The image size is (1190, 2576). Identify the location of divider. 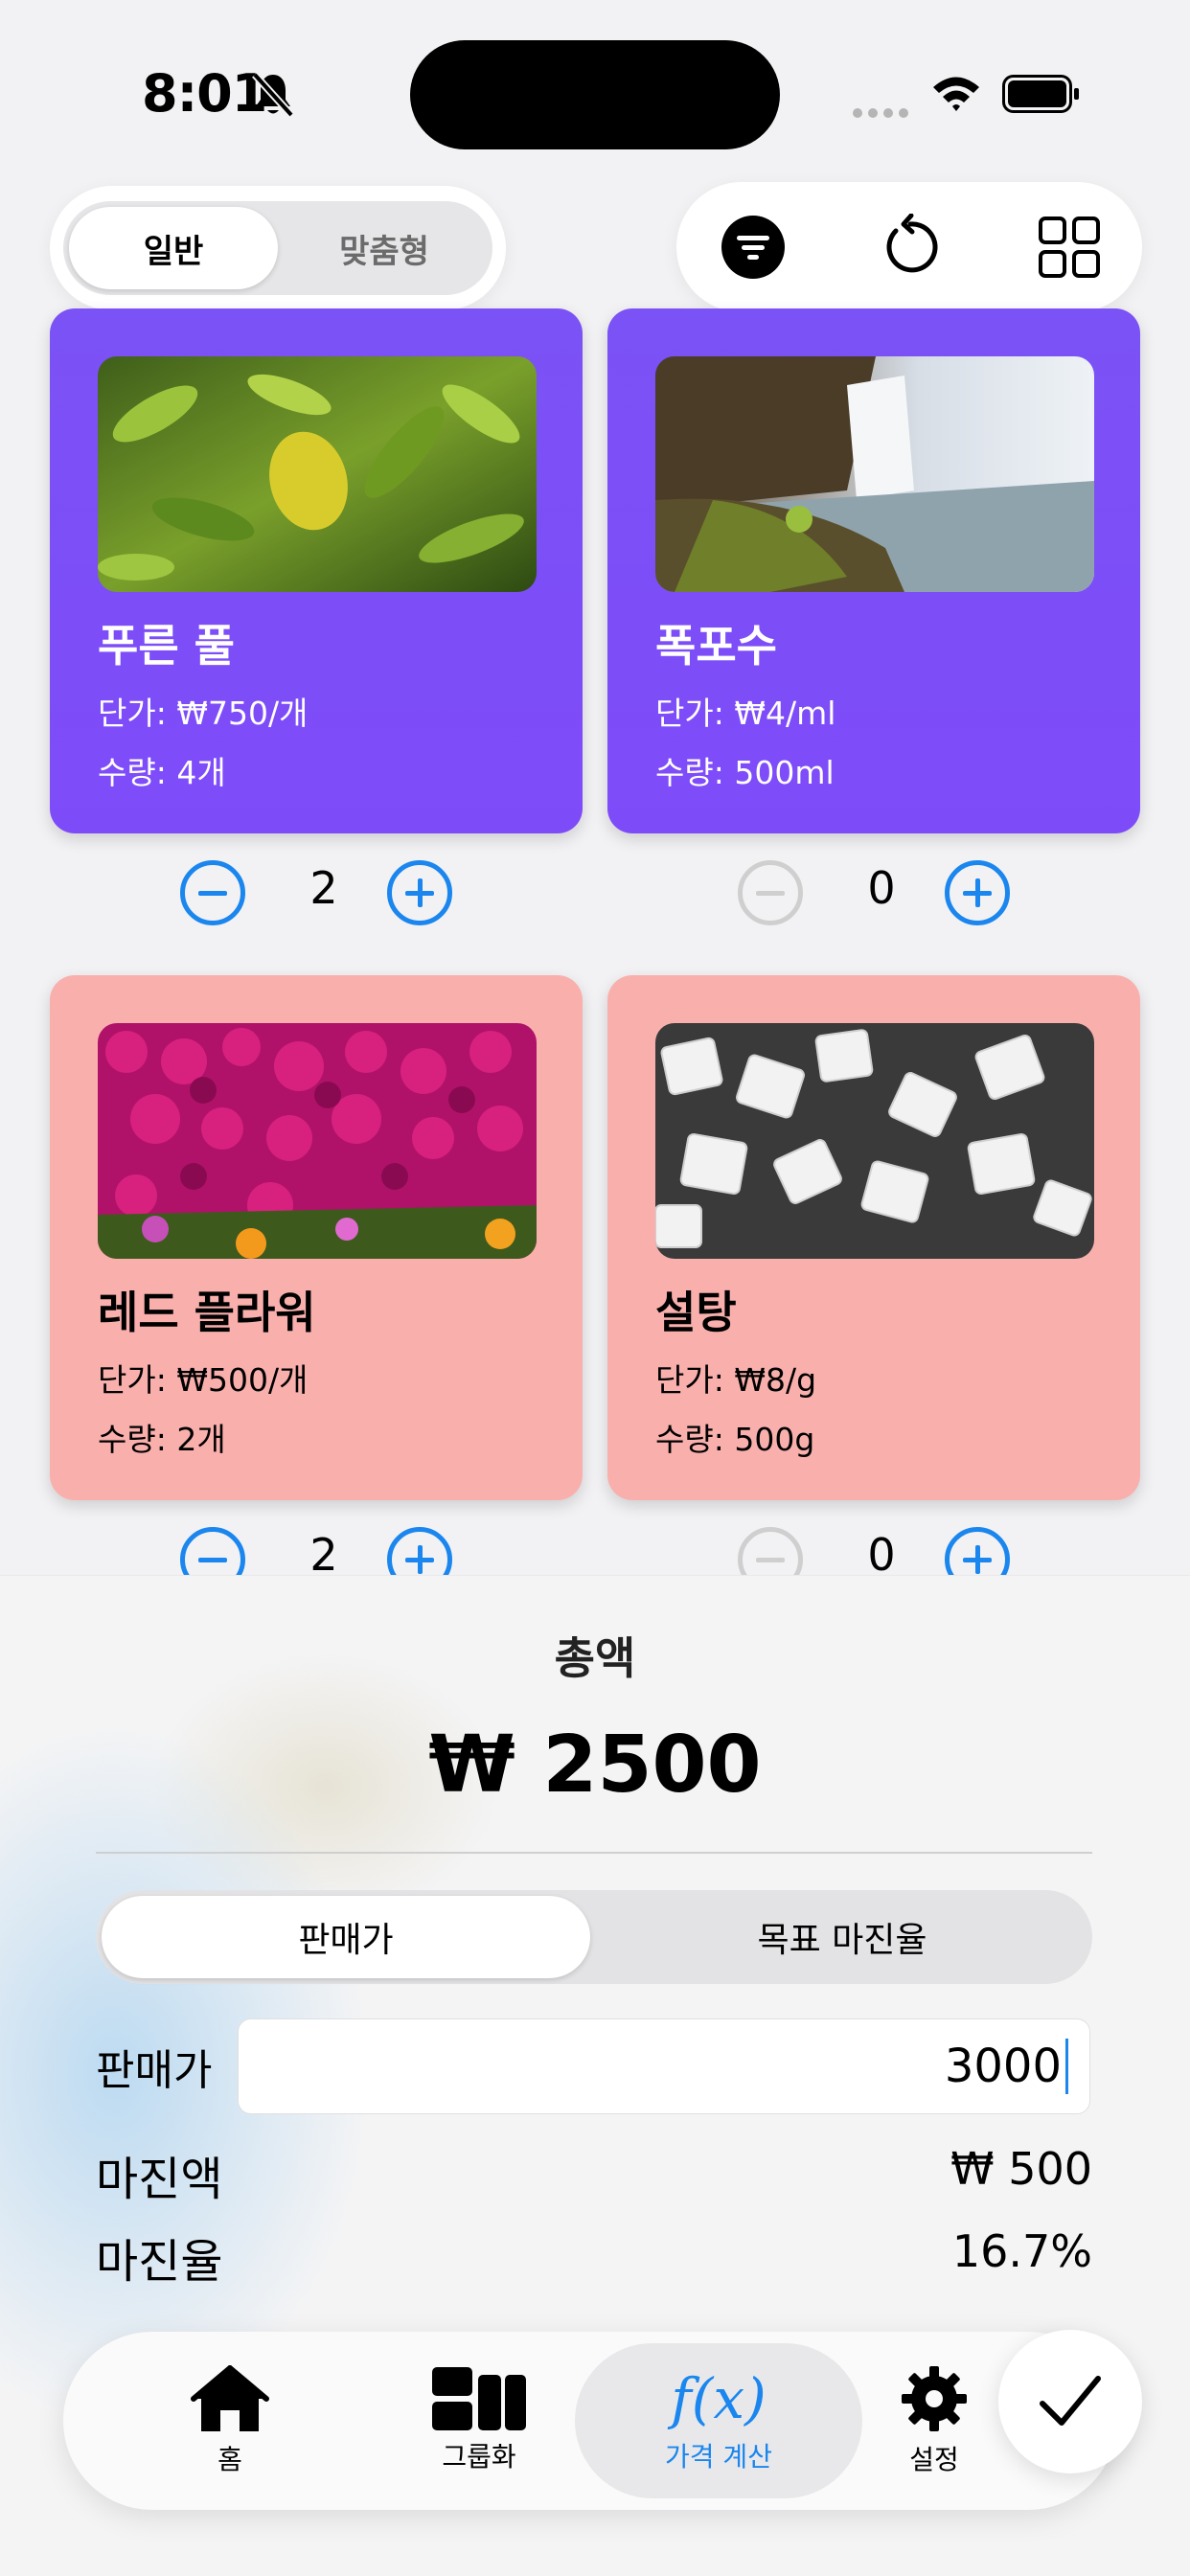
(594, 1853).